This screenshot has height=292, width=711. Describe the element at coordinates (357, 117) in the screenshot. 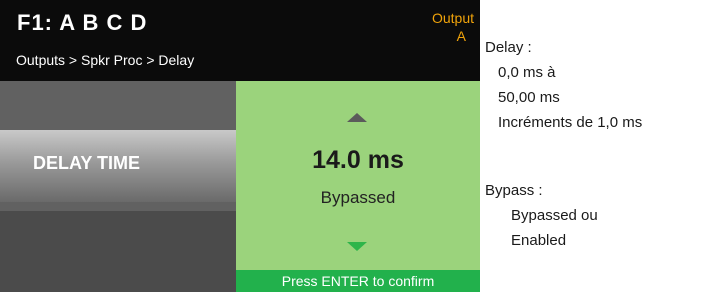

I see `increase-arrow-icon` at that location.